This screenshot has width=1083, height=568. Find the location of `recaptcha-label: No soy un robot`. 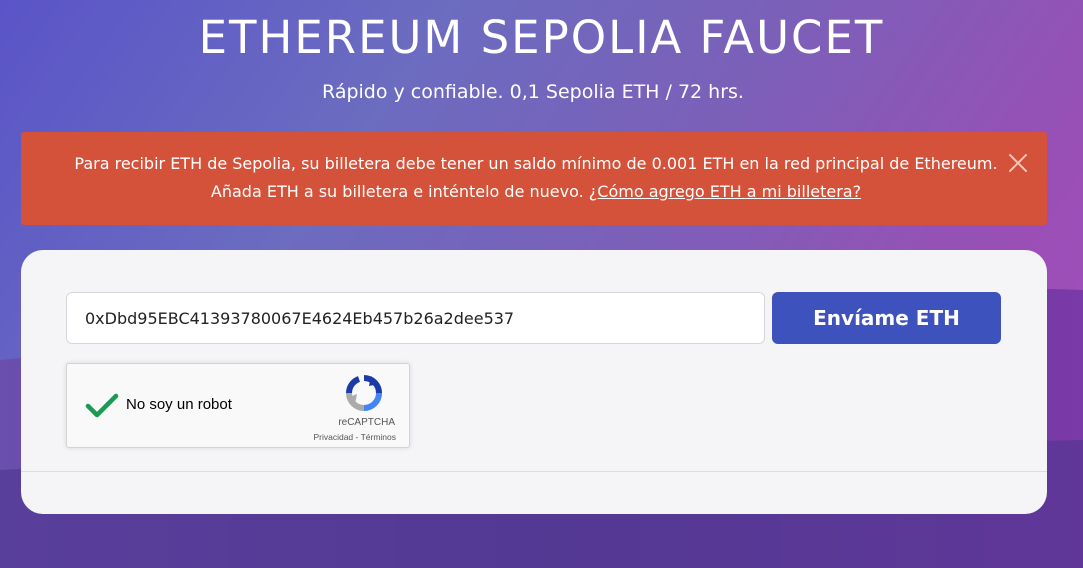

recaptcha-label: No soy un robot is located at coordinates (179, 404).